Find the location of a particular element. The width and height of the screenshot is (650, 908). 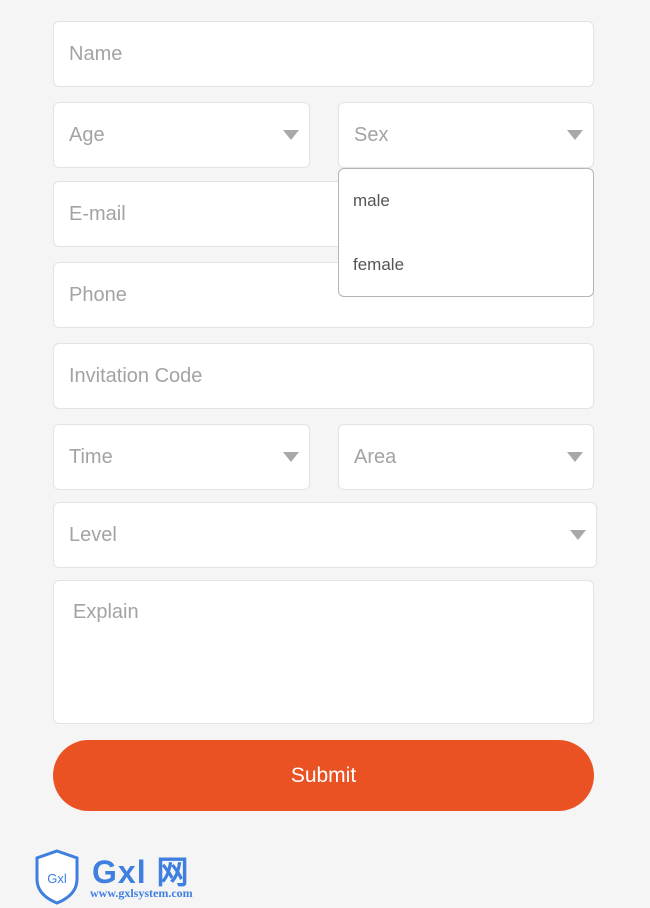

name-input: Name is located at coordinates (323, 54).